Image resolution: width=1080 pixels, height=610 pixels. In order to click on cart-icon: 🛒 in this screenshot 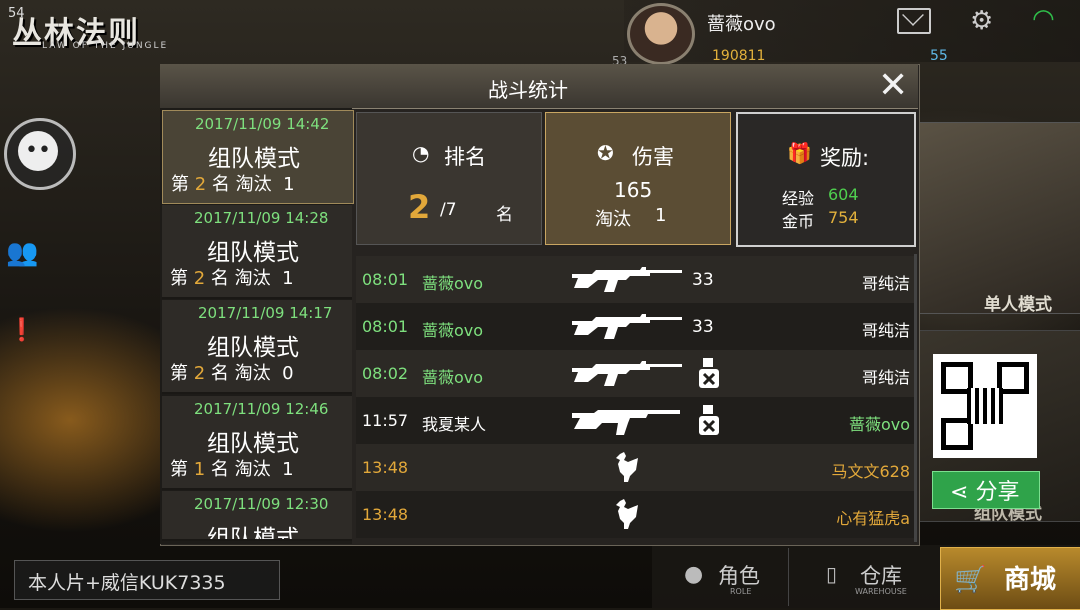, I will do `click(970, 580)`.